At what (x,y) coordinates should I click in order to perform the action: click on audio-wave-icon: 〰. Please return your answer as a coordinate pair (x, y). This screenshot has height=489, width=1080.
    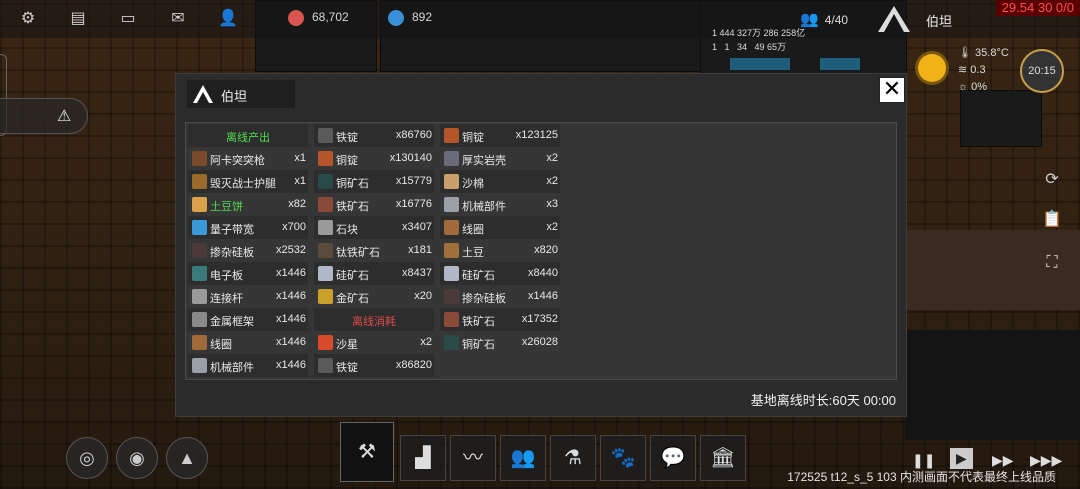
    Looking at the image, I should click on (473, 458).